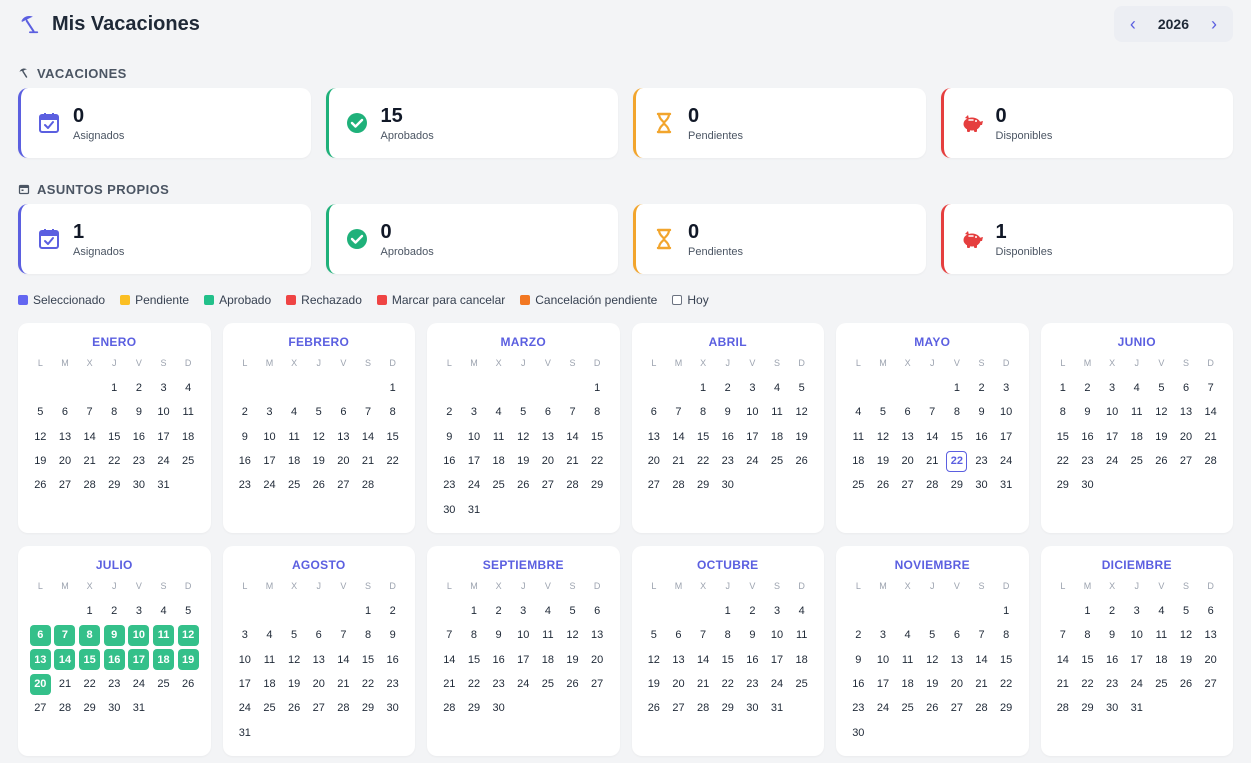 The image size is (1251, 763). What do you see at coordinates (1133, 24) in the screenshot?
I see `prev-year-chevron-icon: ‹` at bounding box center [1133, 24].